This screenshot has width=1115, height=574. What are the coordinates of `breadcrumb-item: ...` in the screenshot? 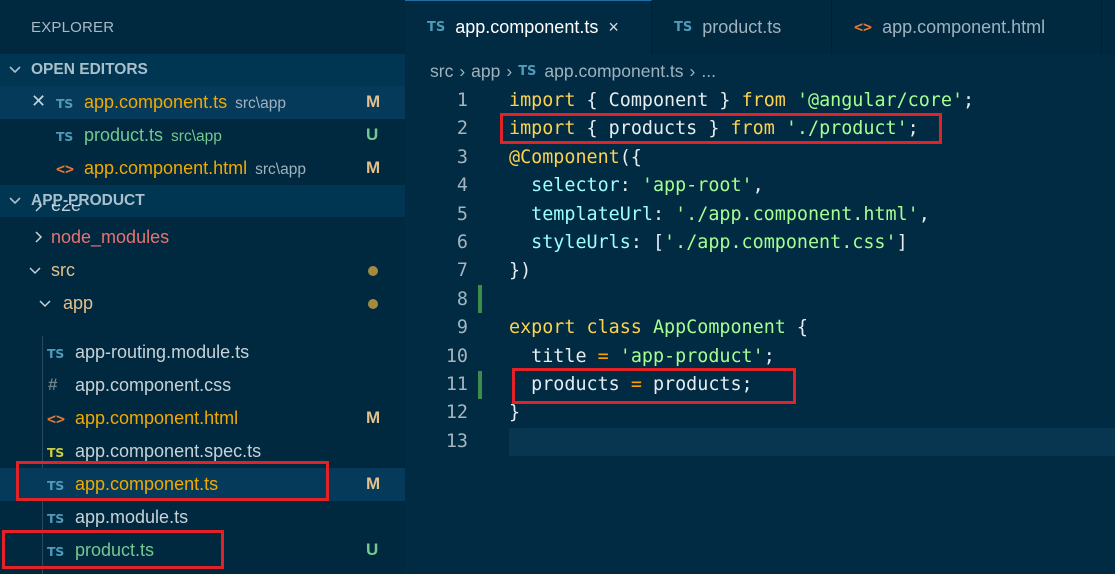 It's located at (708, 71).